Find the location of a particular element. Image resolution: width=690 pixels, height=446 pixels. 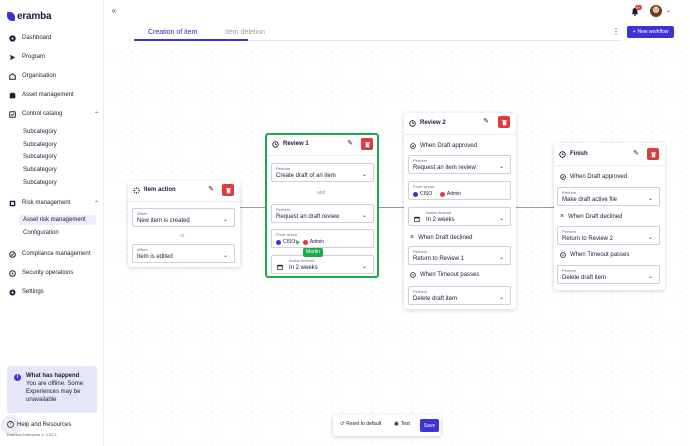

clock-icon is located at coordinates (562, 154).